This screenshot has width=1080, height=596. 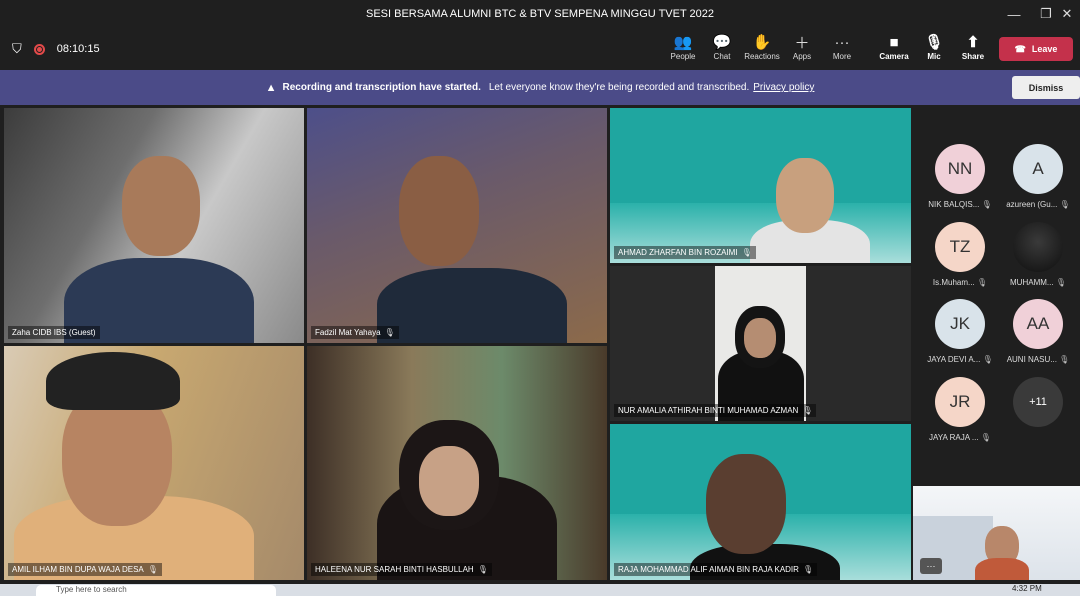 What do you see at coordinates (271, 87) in the screenshot?
I see `warning-icon: ▲` at bounding box center [271, 87].